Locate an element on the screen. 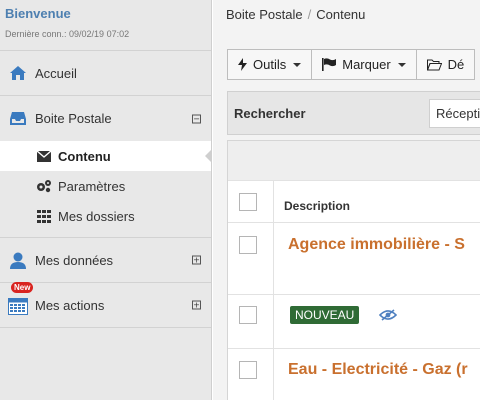  home-icon is located at coordinates (18, 73).